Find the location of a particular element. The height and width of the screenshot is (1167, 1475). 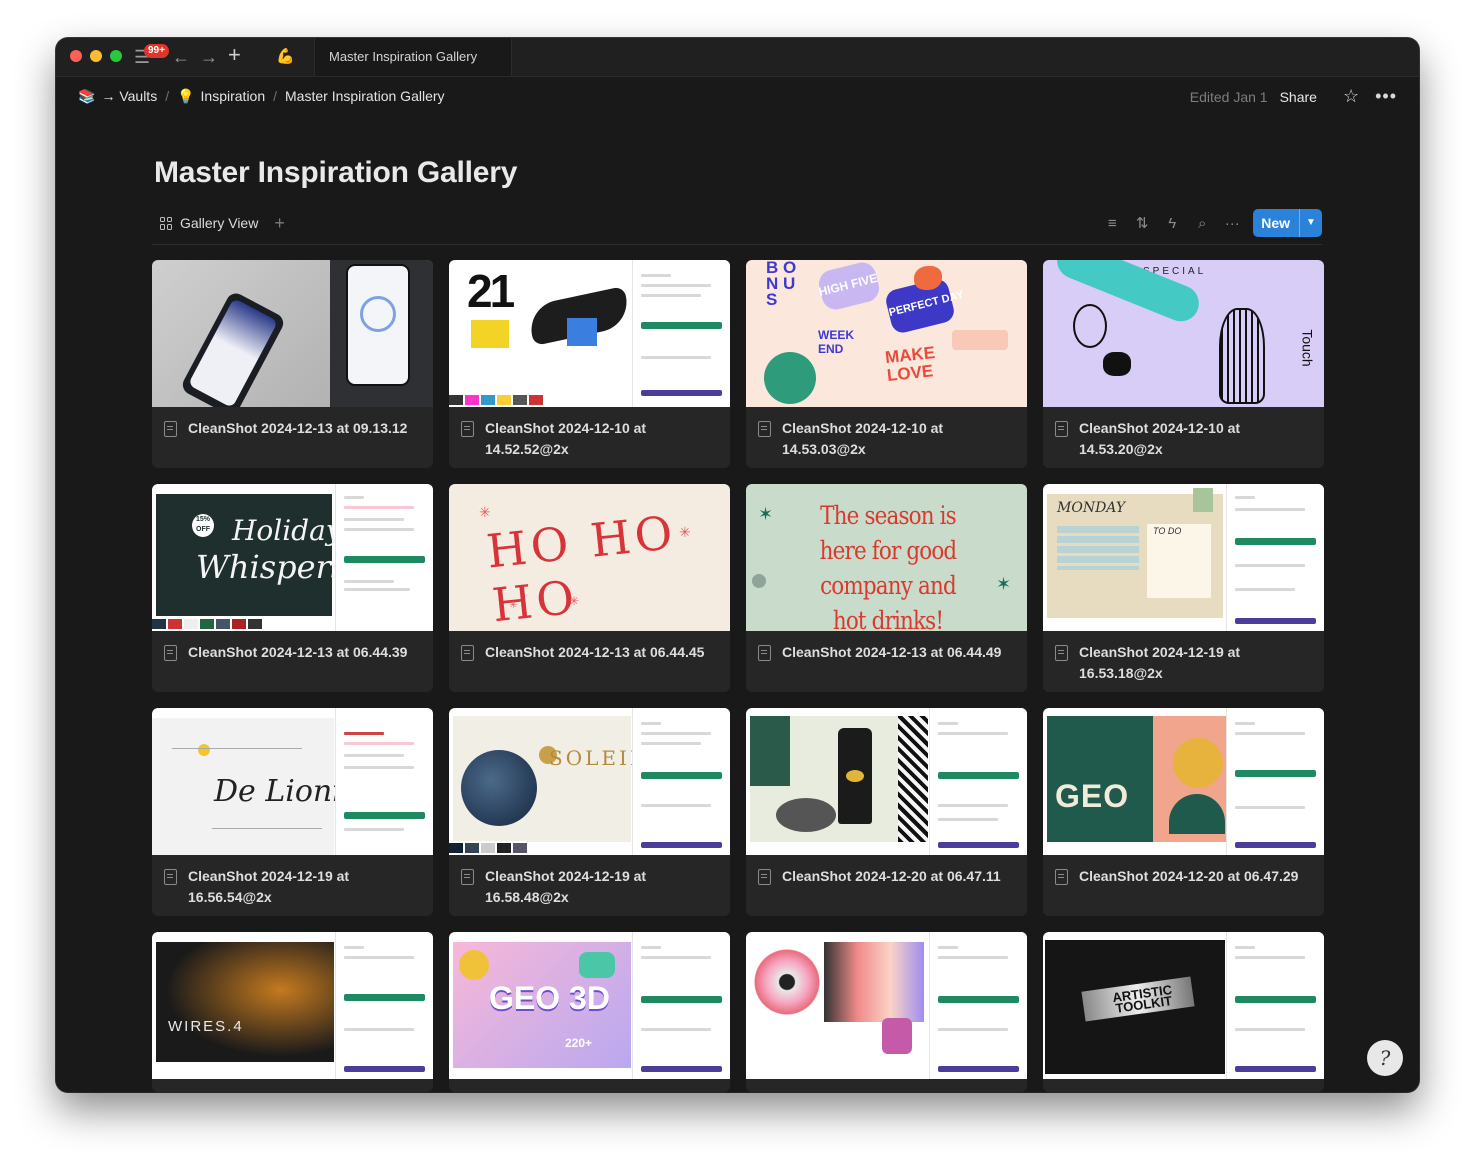

share-button: Share is located at coordinates (1298, 97).